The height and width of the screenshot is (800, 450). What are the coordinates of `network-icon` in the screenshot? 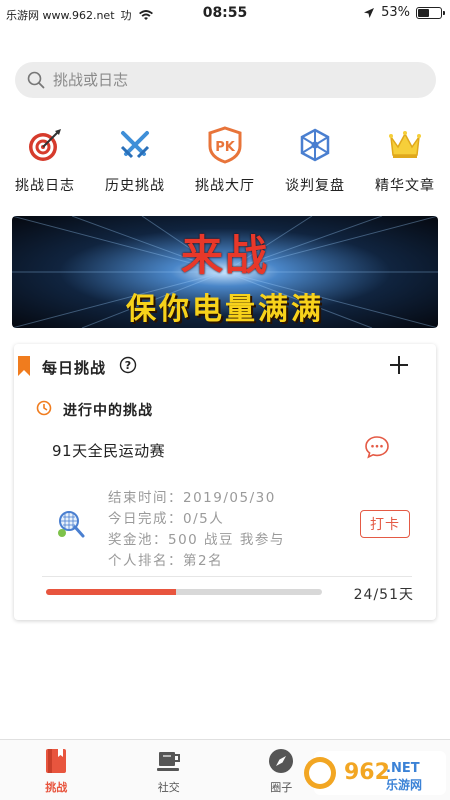 It's located at (315, 145).